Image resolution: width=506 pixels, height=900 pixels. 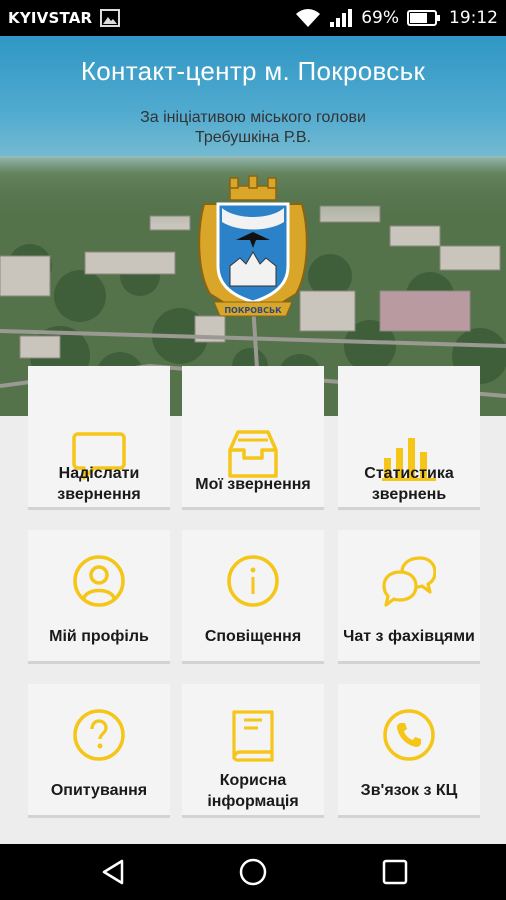 I want to click on menu-label: Корисна інформація, so click(x=253, y=791).